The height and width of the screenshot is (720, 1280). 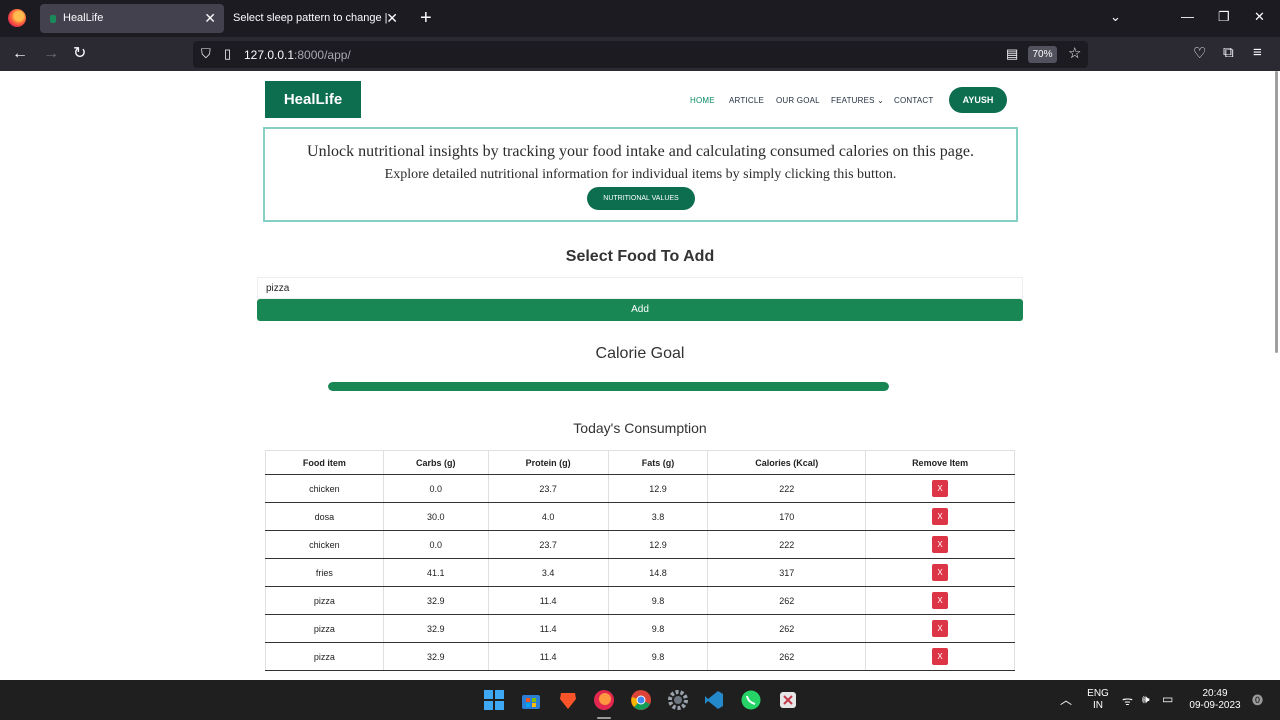 What do you see at coordinates (568, 700) in the screenshot?
I see `brave-icon` at bounding box center [568, 700].